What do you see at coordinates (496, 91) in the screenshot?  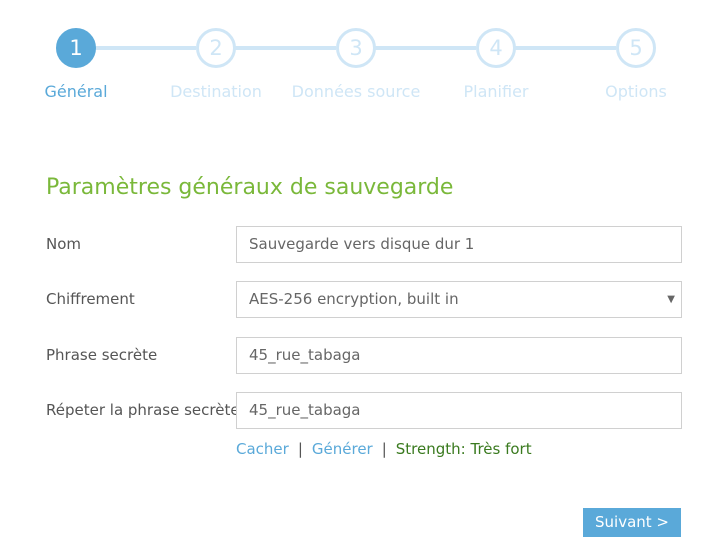 I see `step-4-label: Planifier` at bounding box center [496, 91].